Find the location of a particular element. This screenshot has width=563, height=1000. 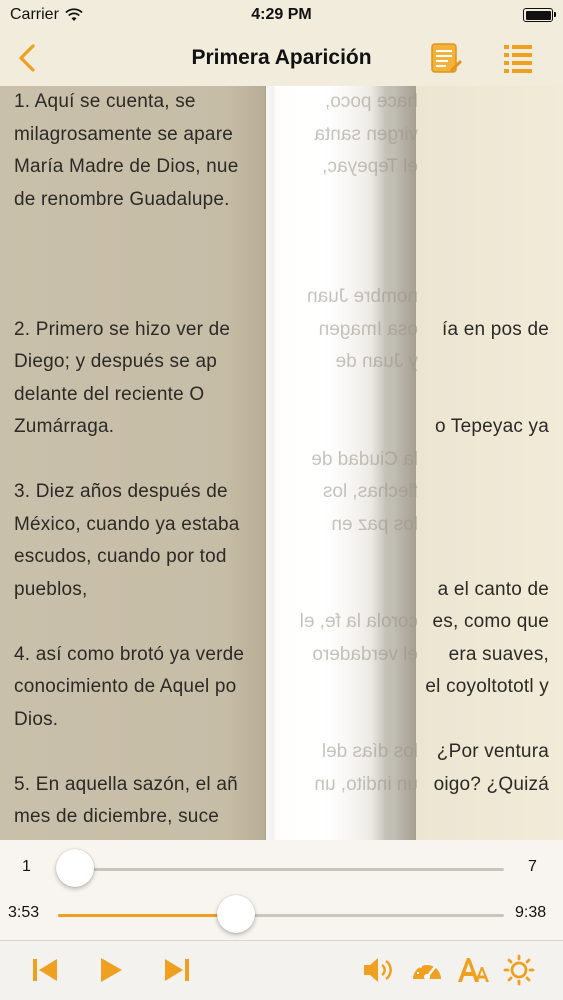

status-time: 4:29 PM is located at coordinates (281, 14).